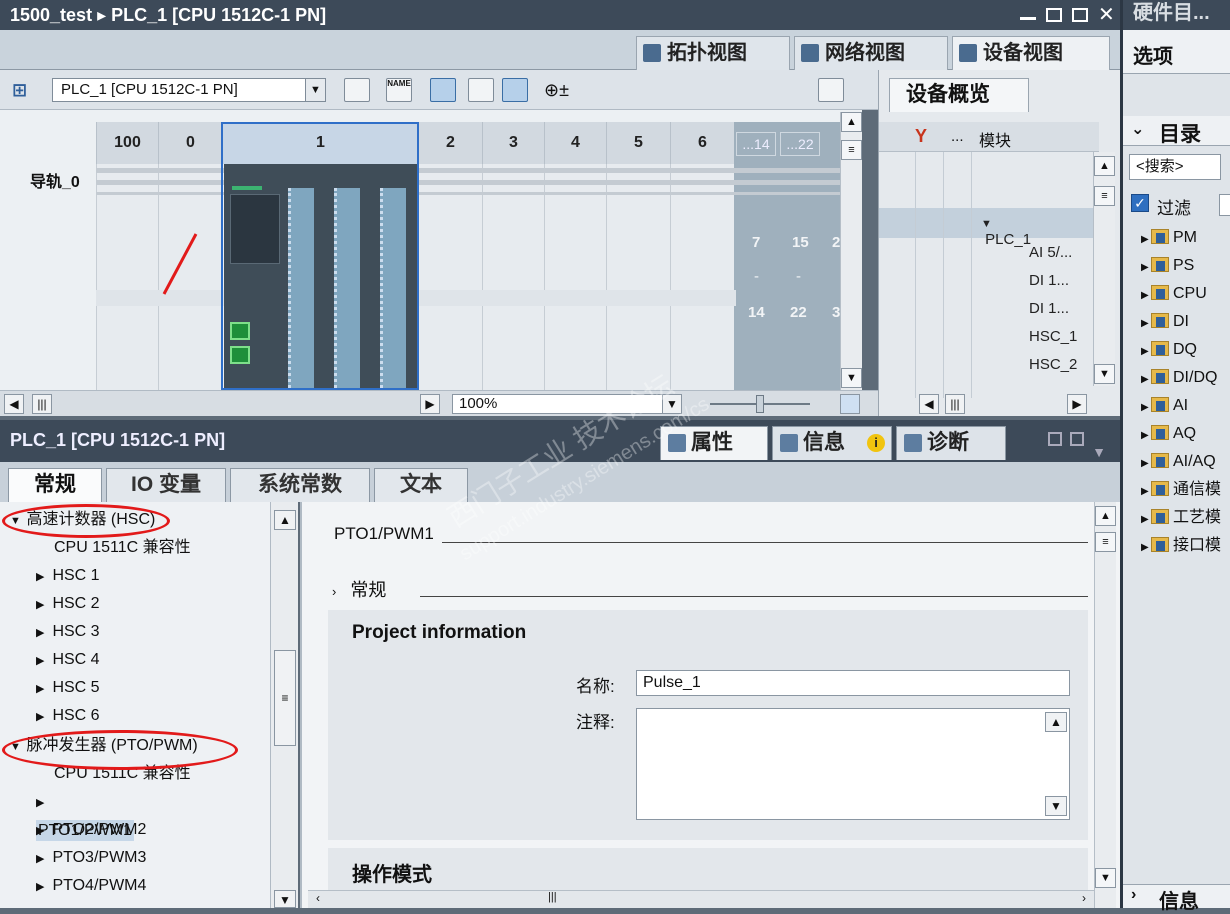 The width and height of the screenshot is (1230, 914). Describe the element at coordinates (359, 589) in the screenshot. I see `section-general: › 常规` at that location.